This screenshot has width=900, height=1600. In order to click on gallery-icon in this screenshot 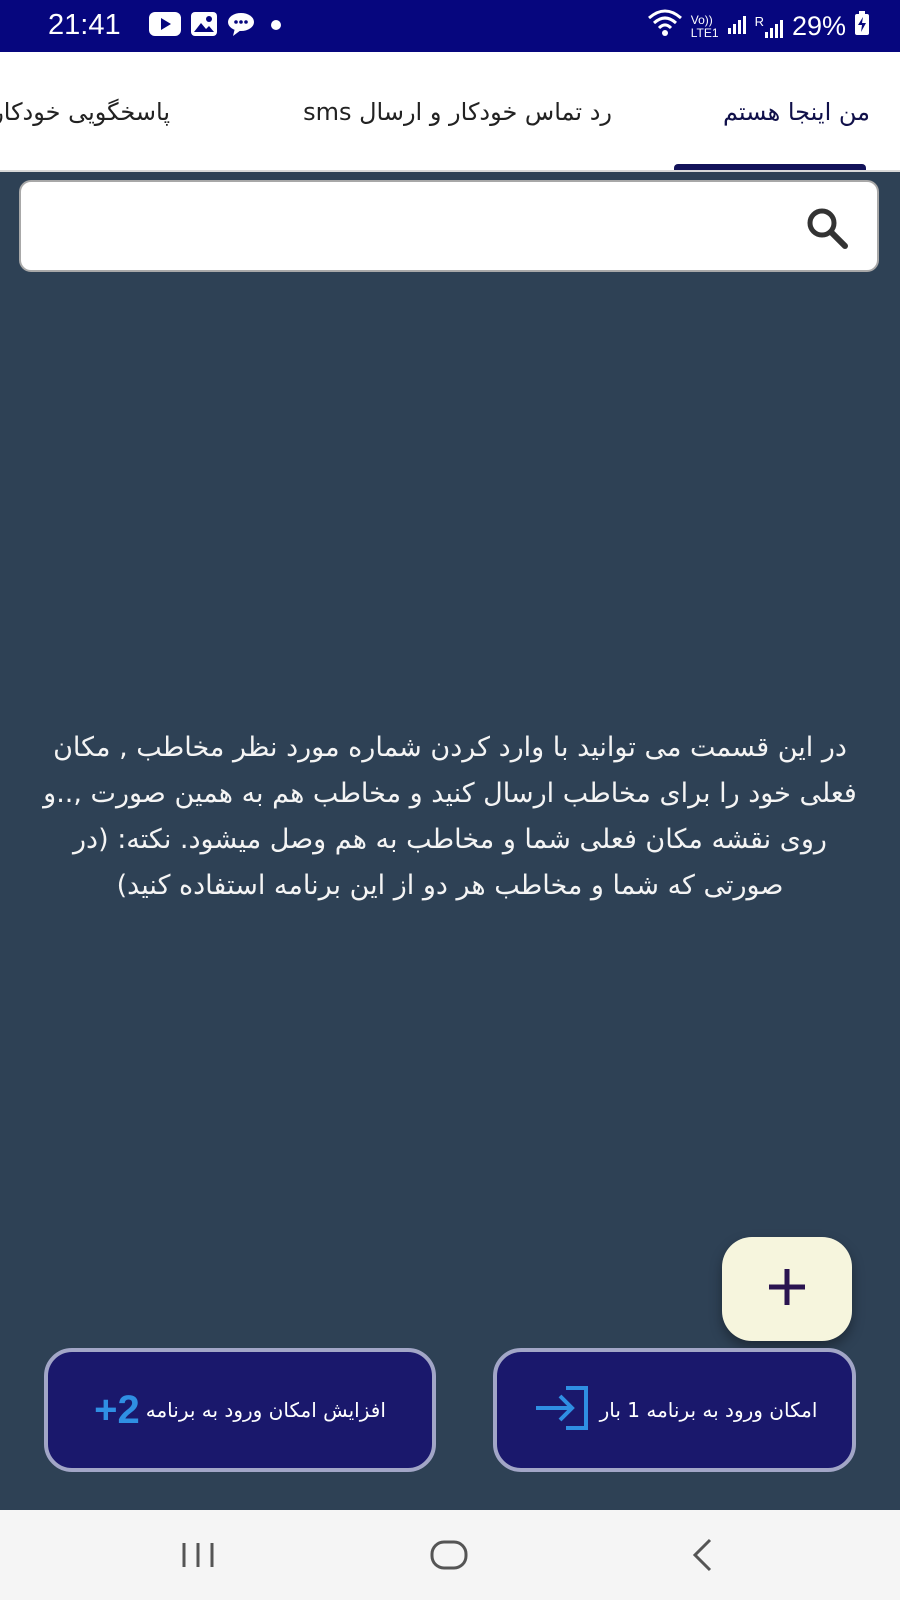, I will do `click(204, 26)`.